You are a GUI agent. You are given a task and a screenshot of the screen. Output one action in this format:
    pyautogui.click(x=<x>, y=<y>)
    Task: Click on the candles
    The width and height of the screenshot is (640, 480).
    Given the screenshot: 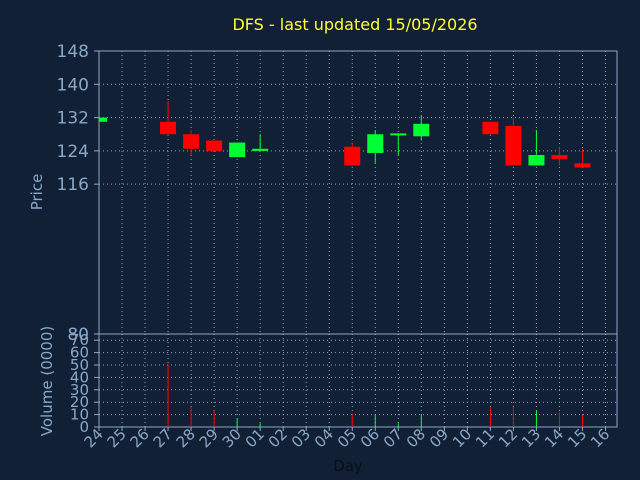 What is the action you would take?
    pyautogui.click(x=344, y=134)
    